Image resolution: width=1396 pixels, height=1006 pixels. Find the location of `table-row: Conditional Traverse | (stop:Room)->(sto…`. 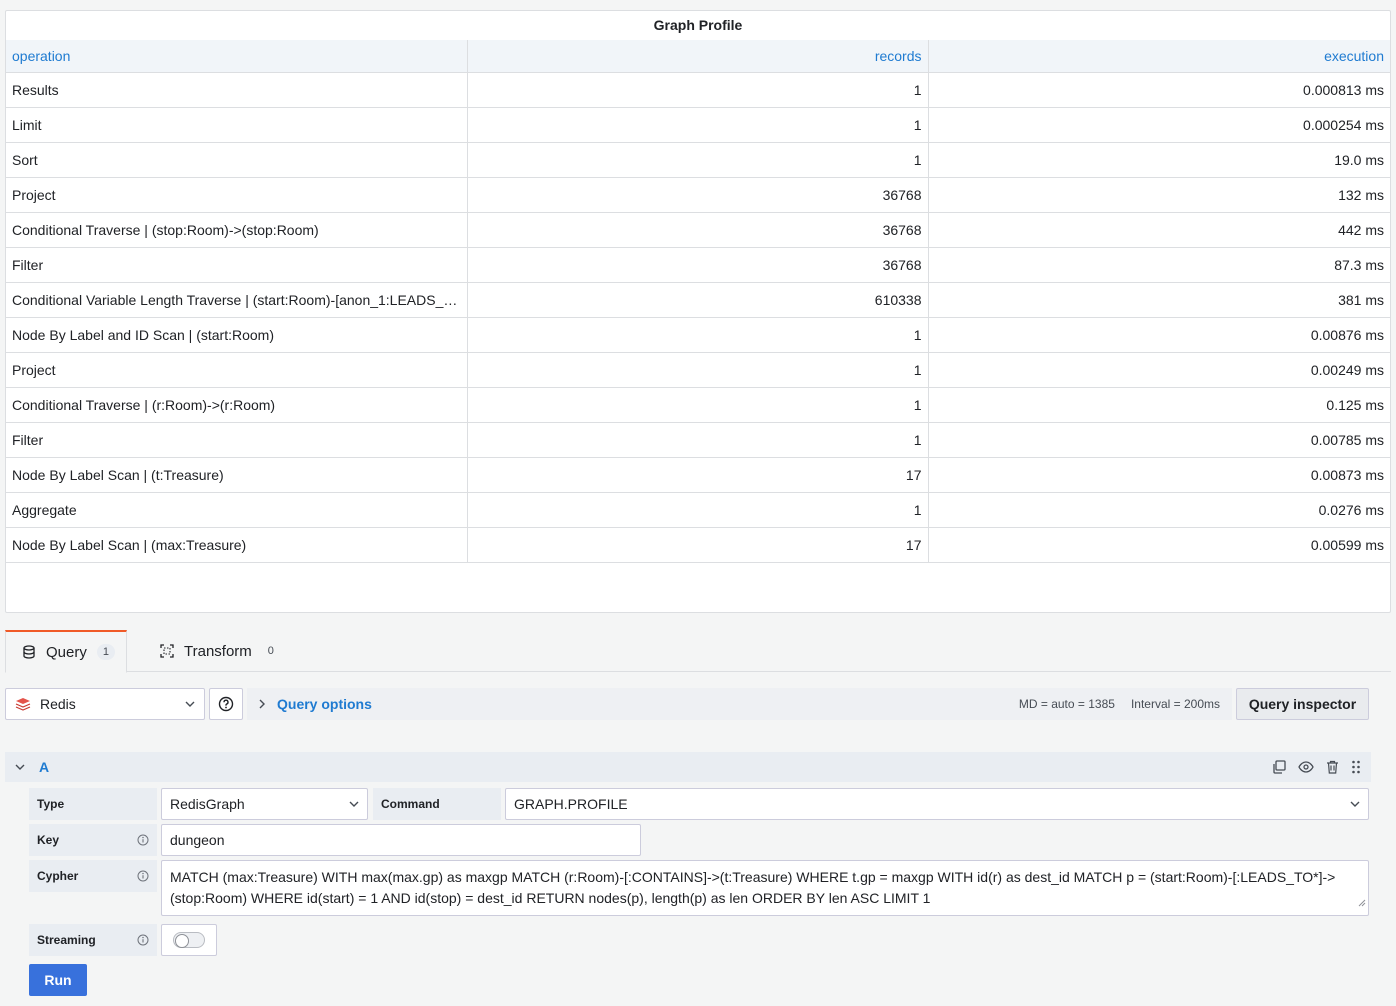

table-row: Conditional Traverse | (stop:Room)->(sto… is located at coordinates (698, 229).